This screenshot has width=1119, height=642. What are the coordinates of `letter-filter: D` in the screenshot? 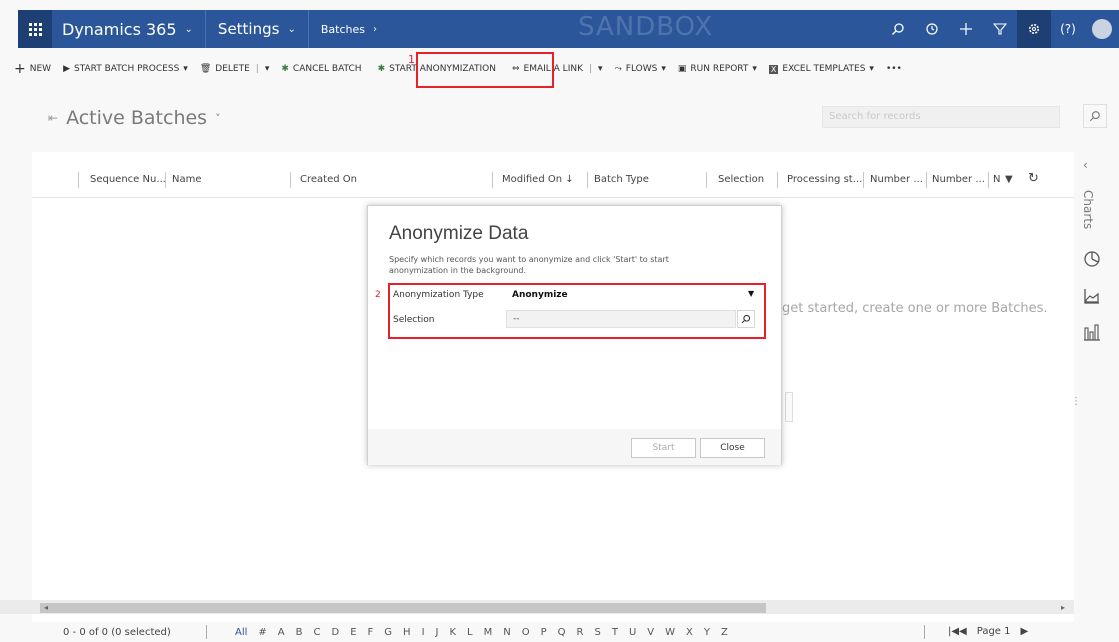 It's located at (336, 632).